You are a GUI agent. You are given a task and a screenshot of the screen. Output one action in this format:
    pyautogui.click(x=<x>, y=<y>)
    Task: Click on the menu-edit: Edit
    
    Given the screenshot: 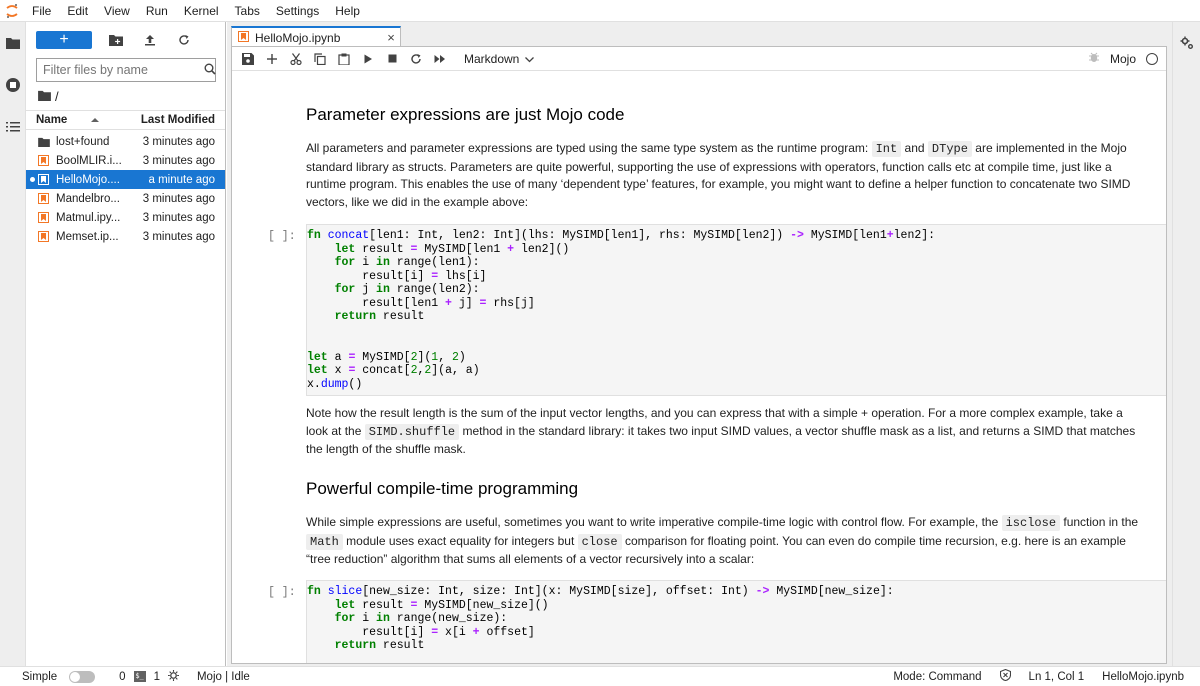 What is the action you would take?
    pyautogui.click(x=77, y=11)
    